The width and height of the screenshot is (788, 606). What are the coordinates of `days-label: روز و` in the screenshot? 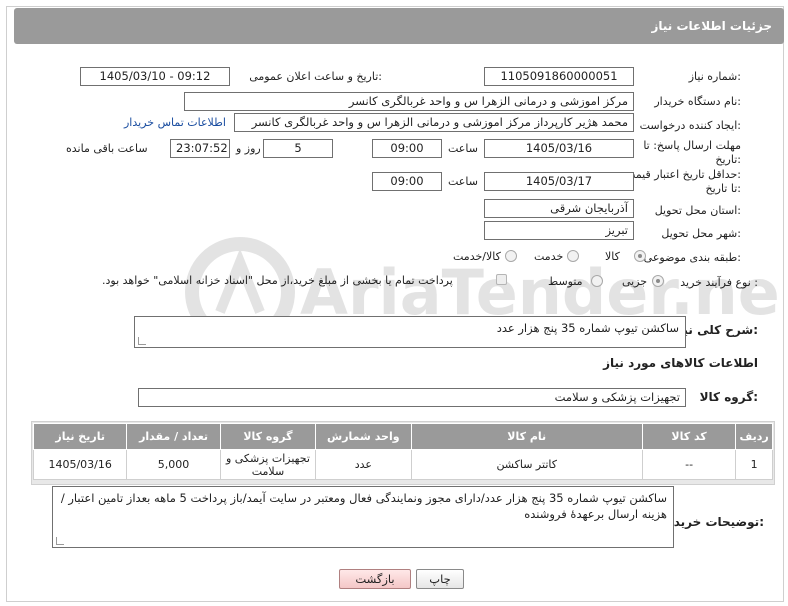 It's located at (248, 148).